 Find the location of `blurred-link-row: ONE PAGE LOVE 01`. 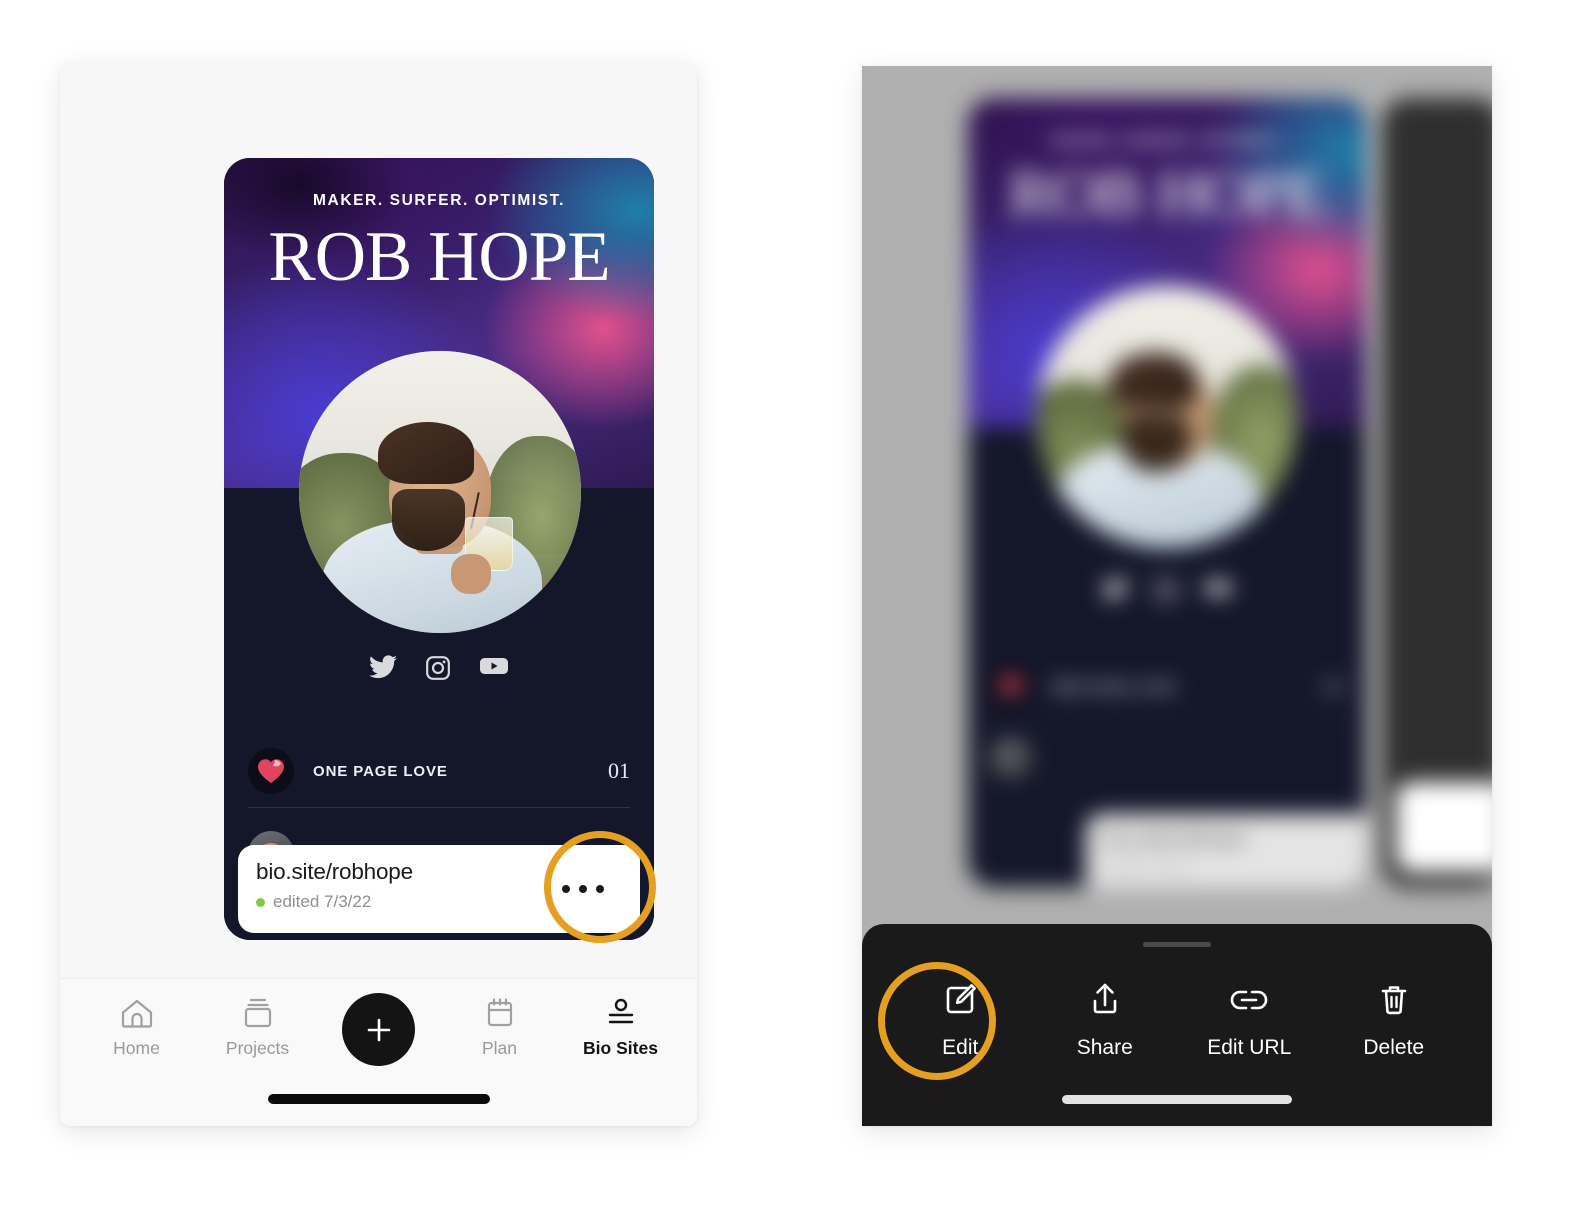

blurred-link-row: ONE PAGE LOVE 01 is located at coordinates (1167, 687).